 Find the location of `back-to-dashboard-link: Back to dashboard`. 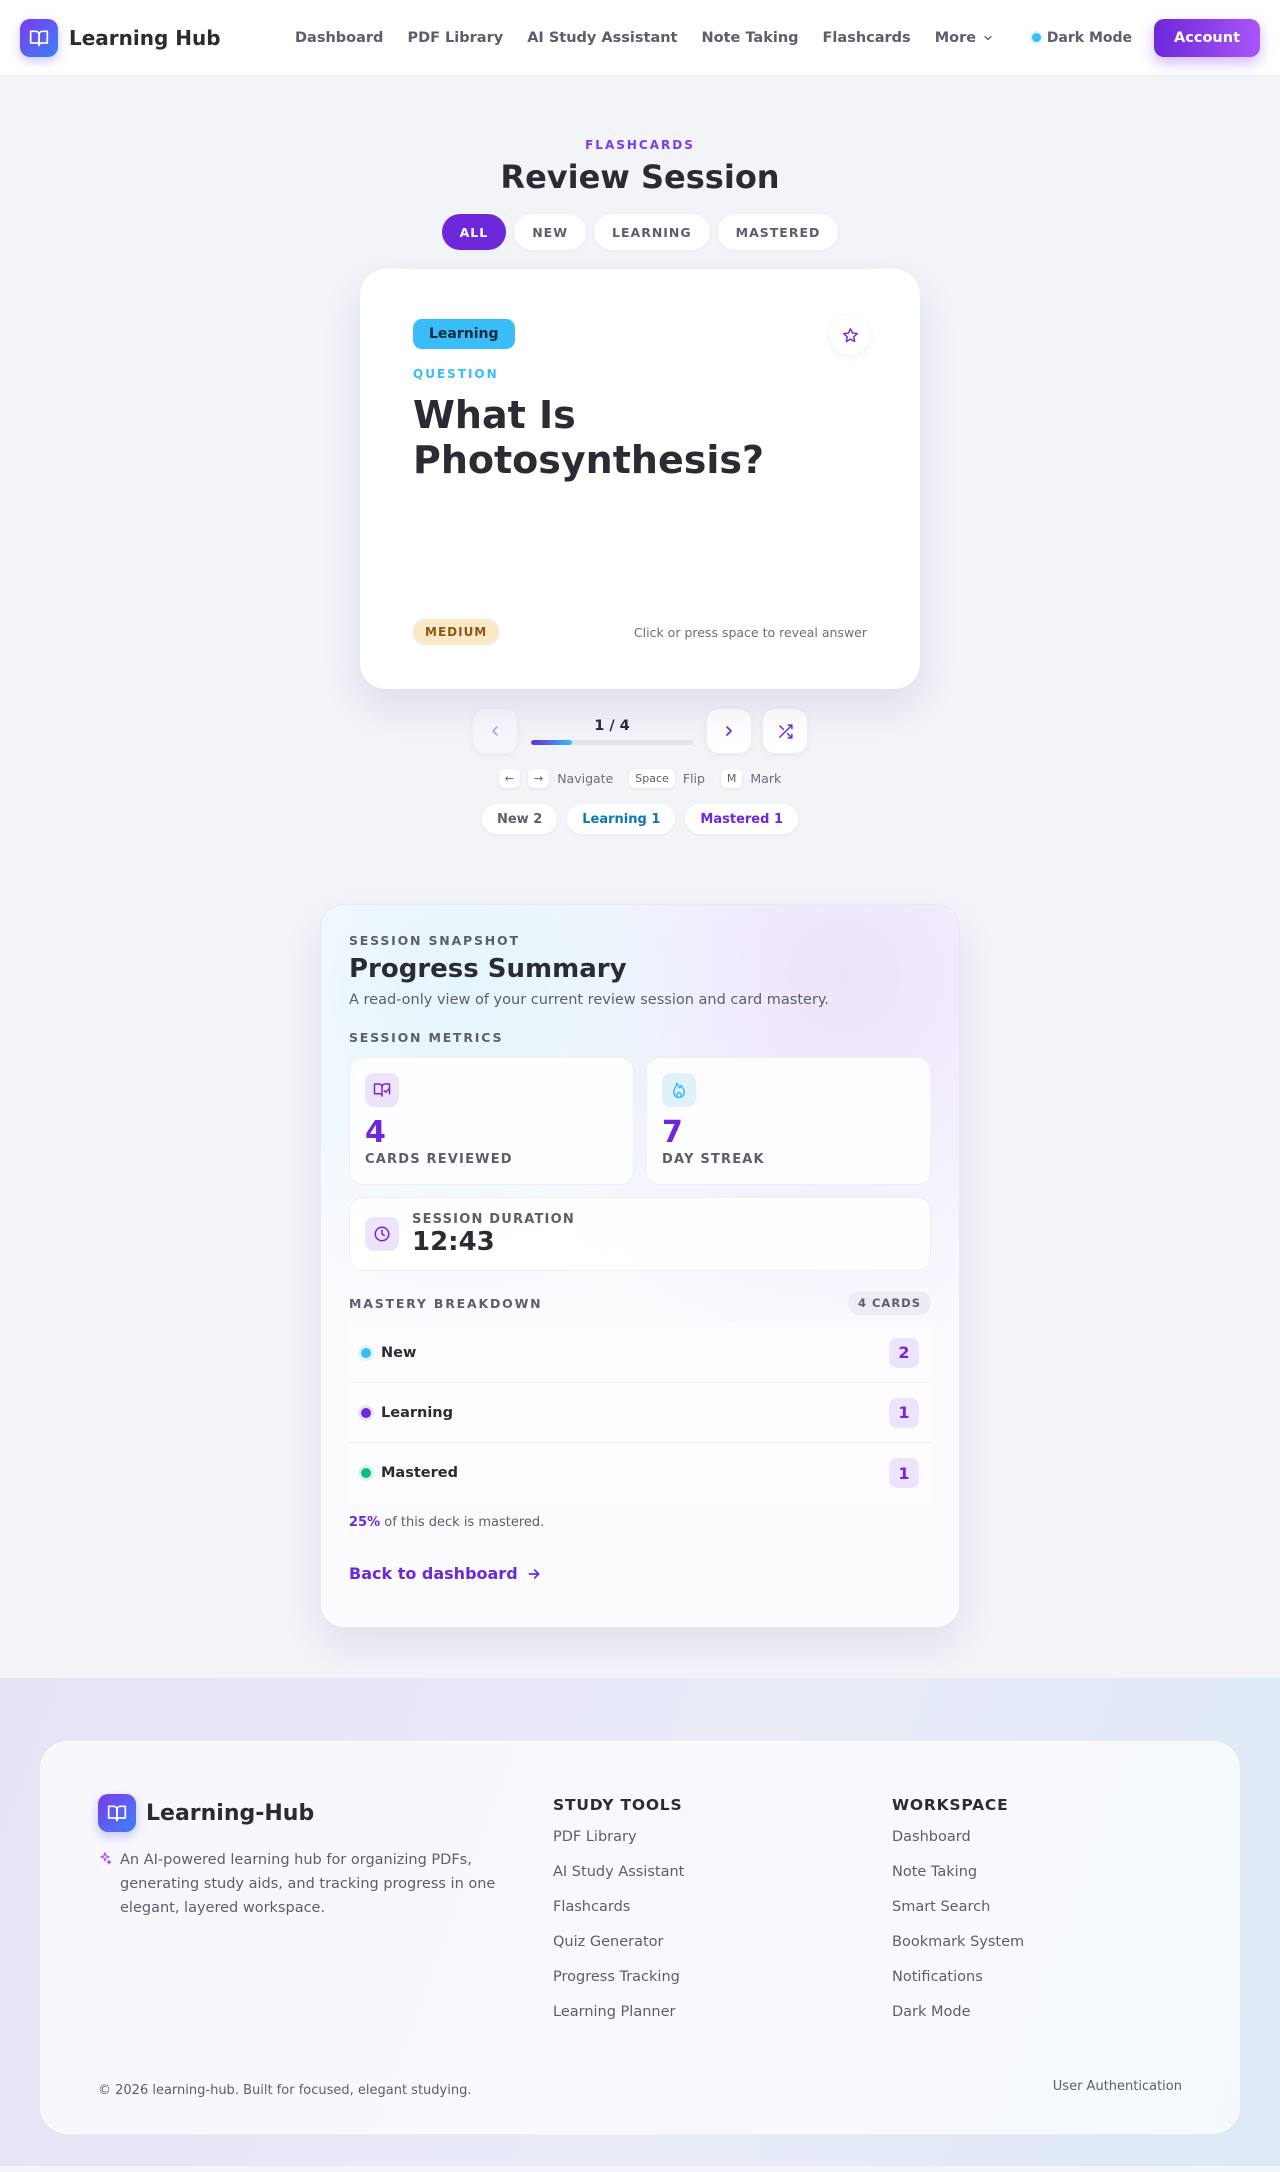

back-to-dashboard-link: Back to dashboard is located at coordinates (640, 1573).